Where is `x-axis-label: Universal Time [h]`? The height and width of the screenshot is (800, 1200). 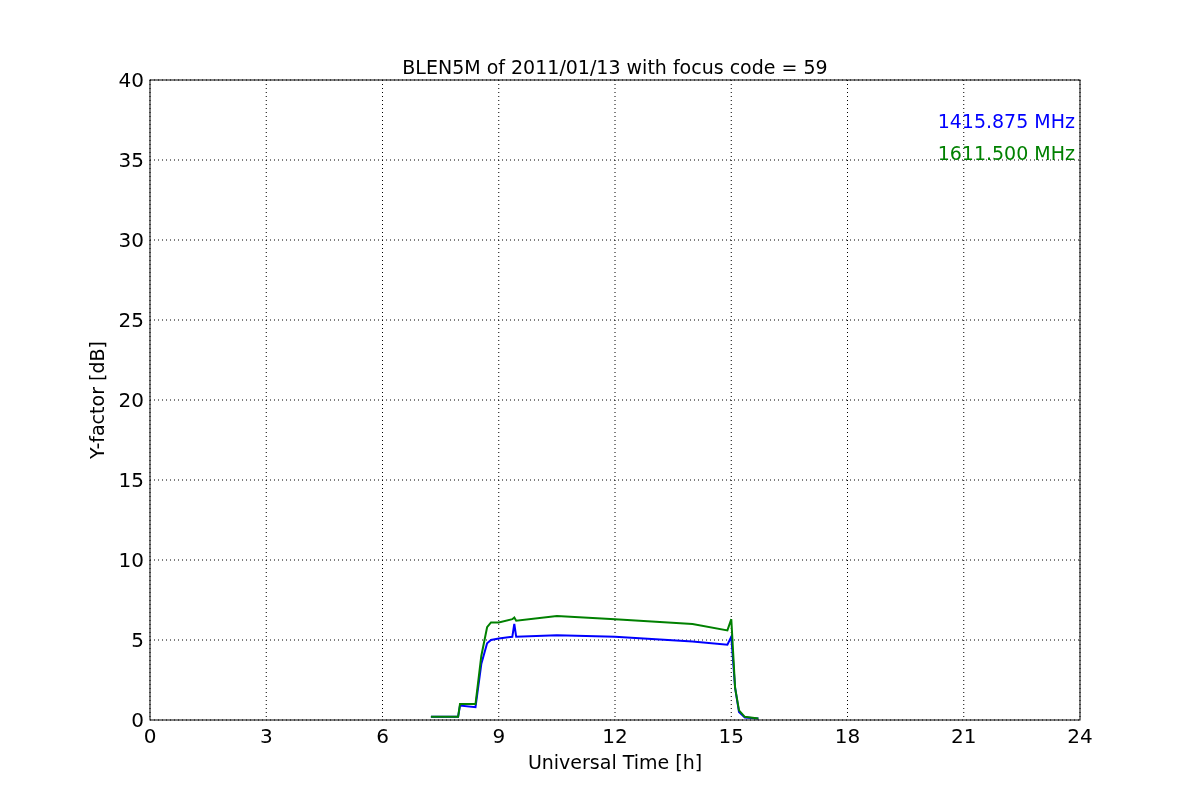
x-axis-label: Universal Time [h] is located at coordinates (615, 762).